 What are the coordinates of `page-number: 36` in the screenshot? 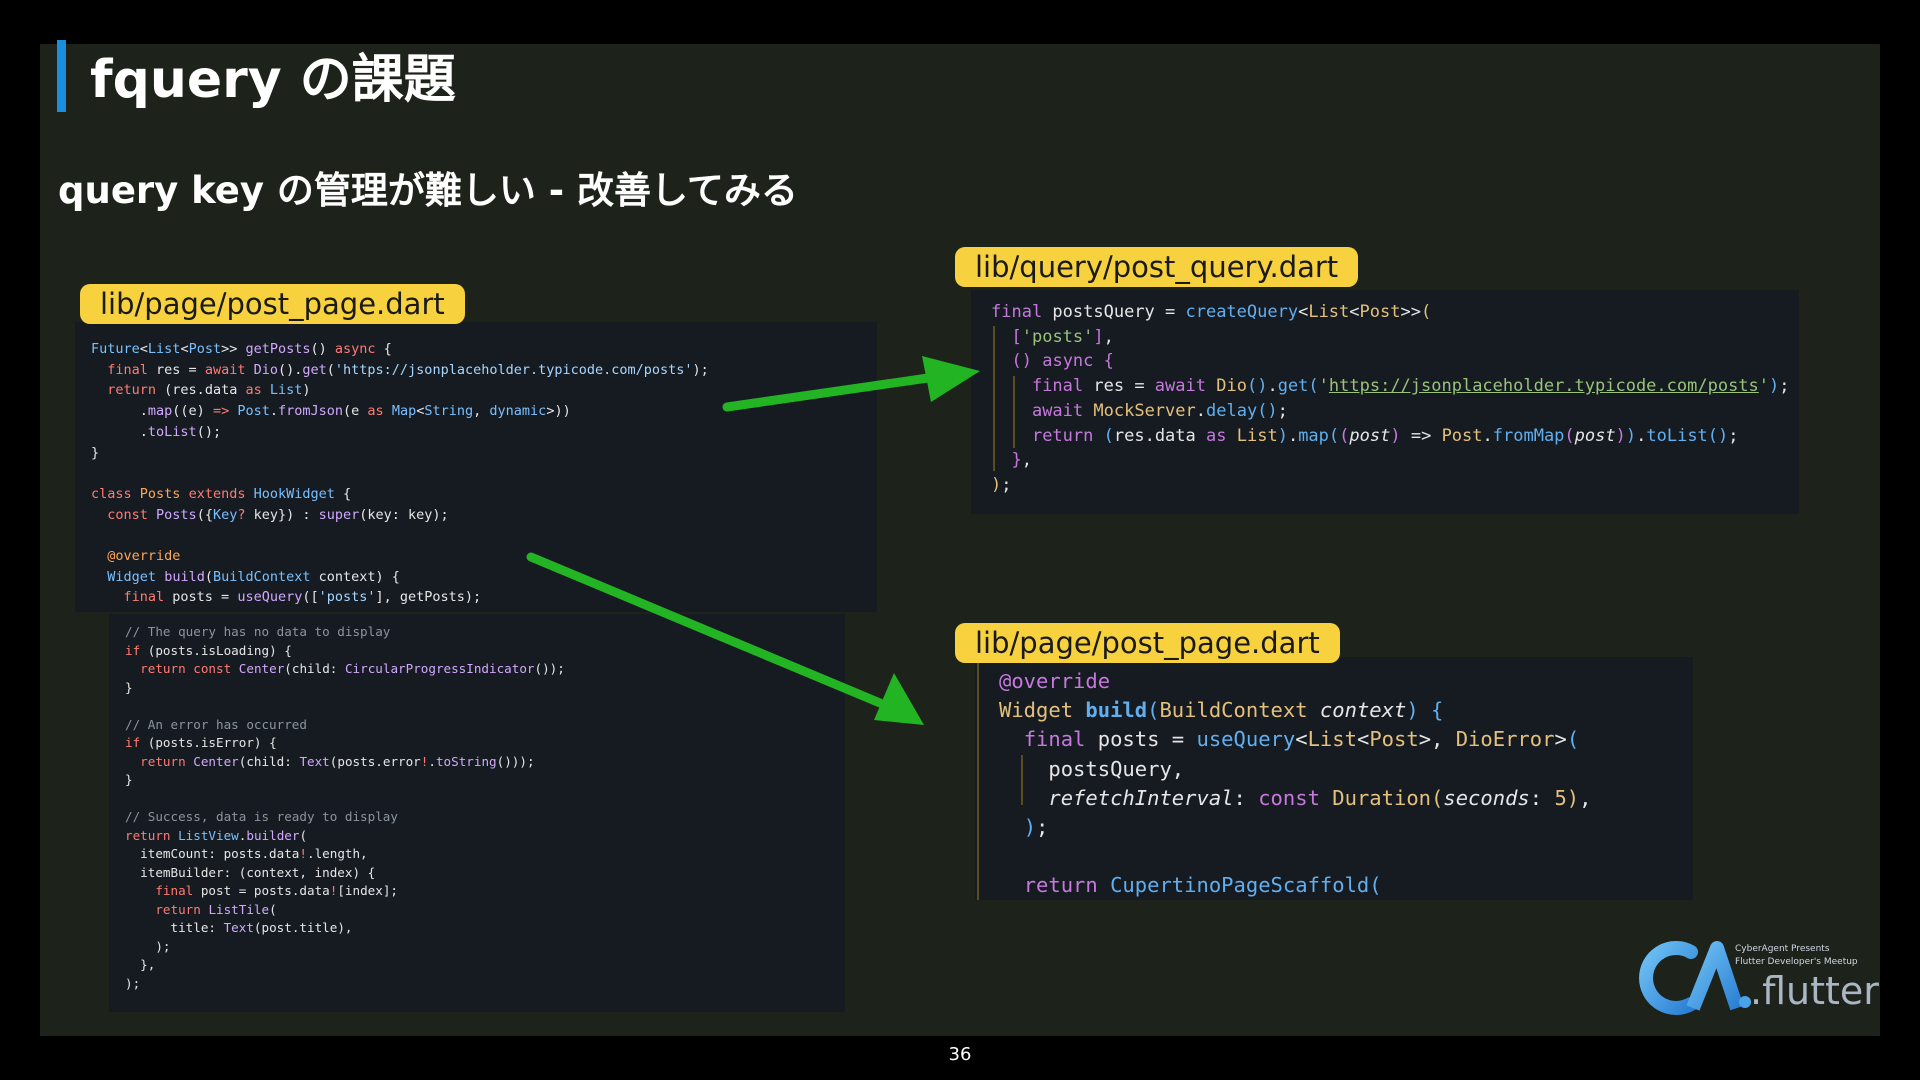 It's located at (960, 1054).